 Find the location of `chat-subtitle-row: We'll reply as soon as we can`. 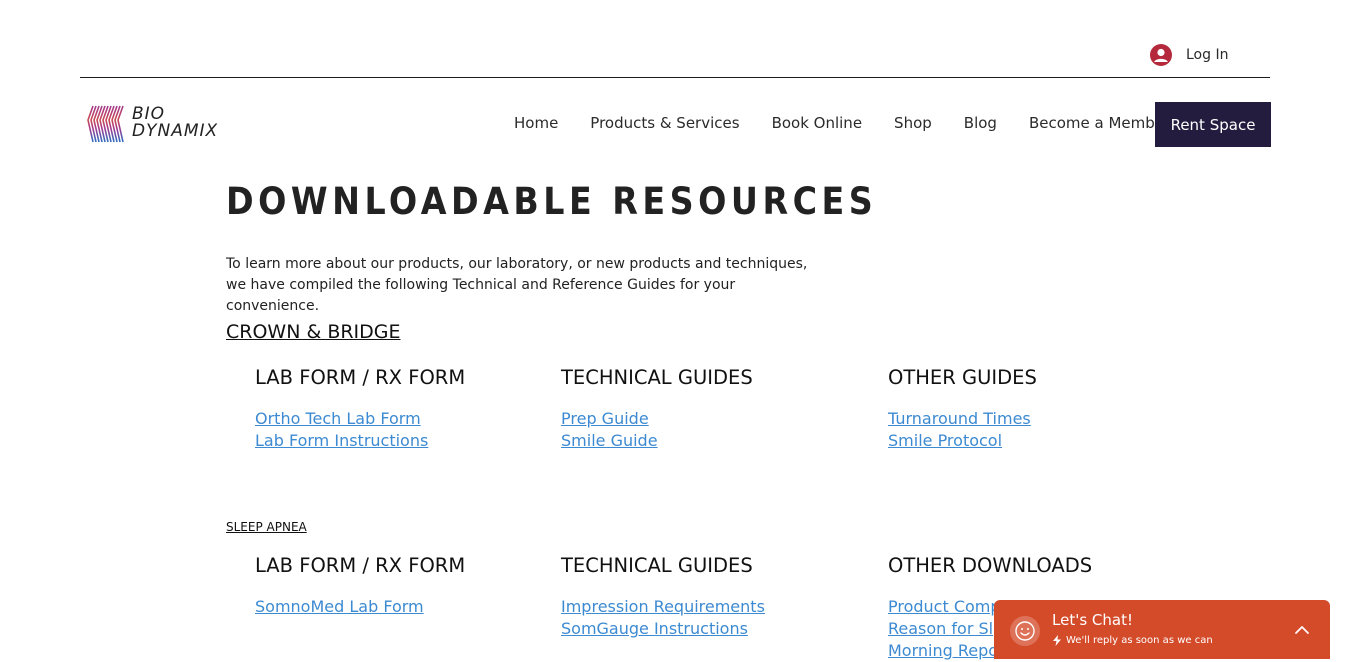

chat-subtitle-row: We'll reply as soon as we can is located at coordinates (1132, 640).